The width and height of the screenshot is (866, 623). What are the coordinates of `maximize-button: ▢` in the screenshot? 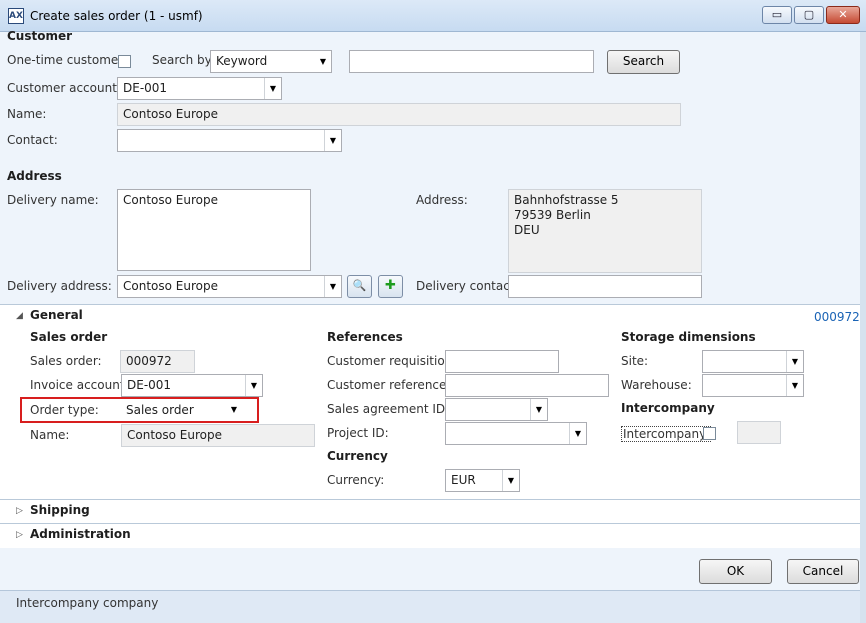 It's located at (809, 15).